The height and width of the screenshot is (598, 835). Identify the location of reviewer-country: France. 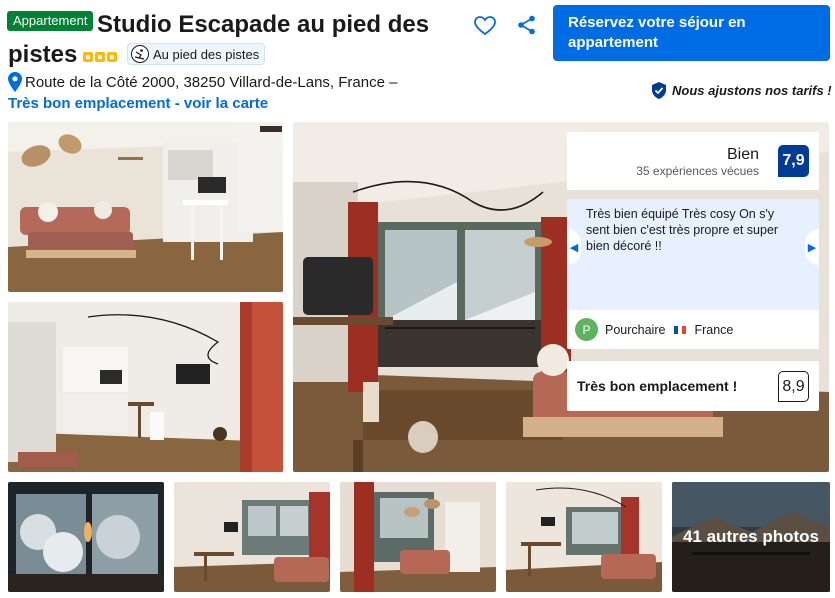
(714, 329).